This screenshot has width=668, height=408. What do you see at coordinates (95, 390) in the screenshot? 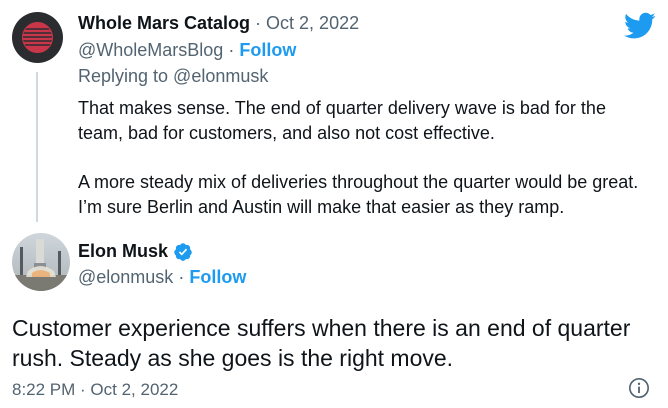
I see `tweet-timestamp: 8:22 PM · Oct 2, 2022` at bounding box center [95, 390].